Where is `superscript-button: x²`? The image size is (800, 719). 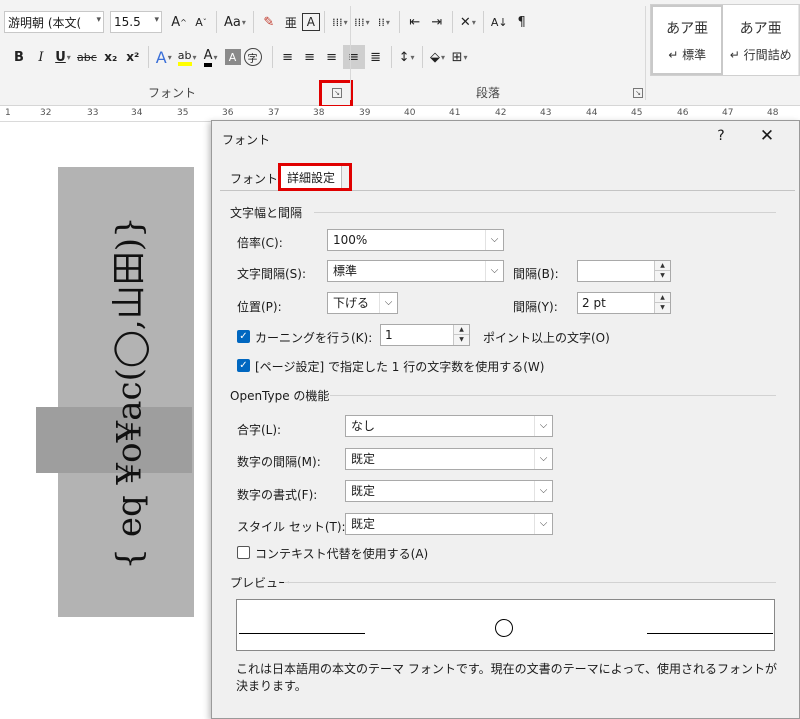 superscript-button: x² is located at coordinates (133, 57).